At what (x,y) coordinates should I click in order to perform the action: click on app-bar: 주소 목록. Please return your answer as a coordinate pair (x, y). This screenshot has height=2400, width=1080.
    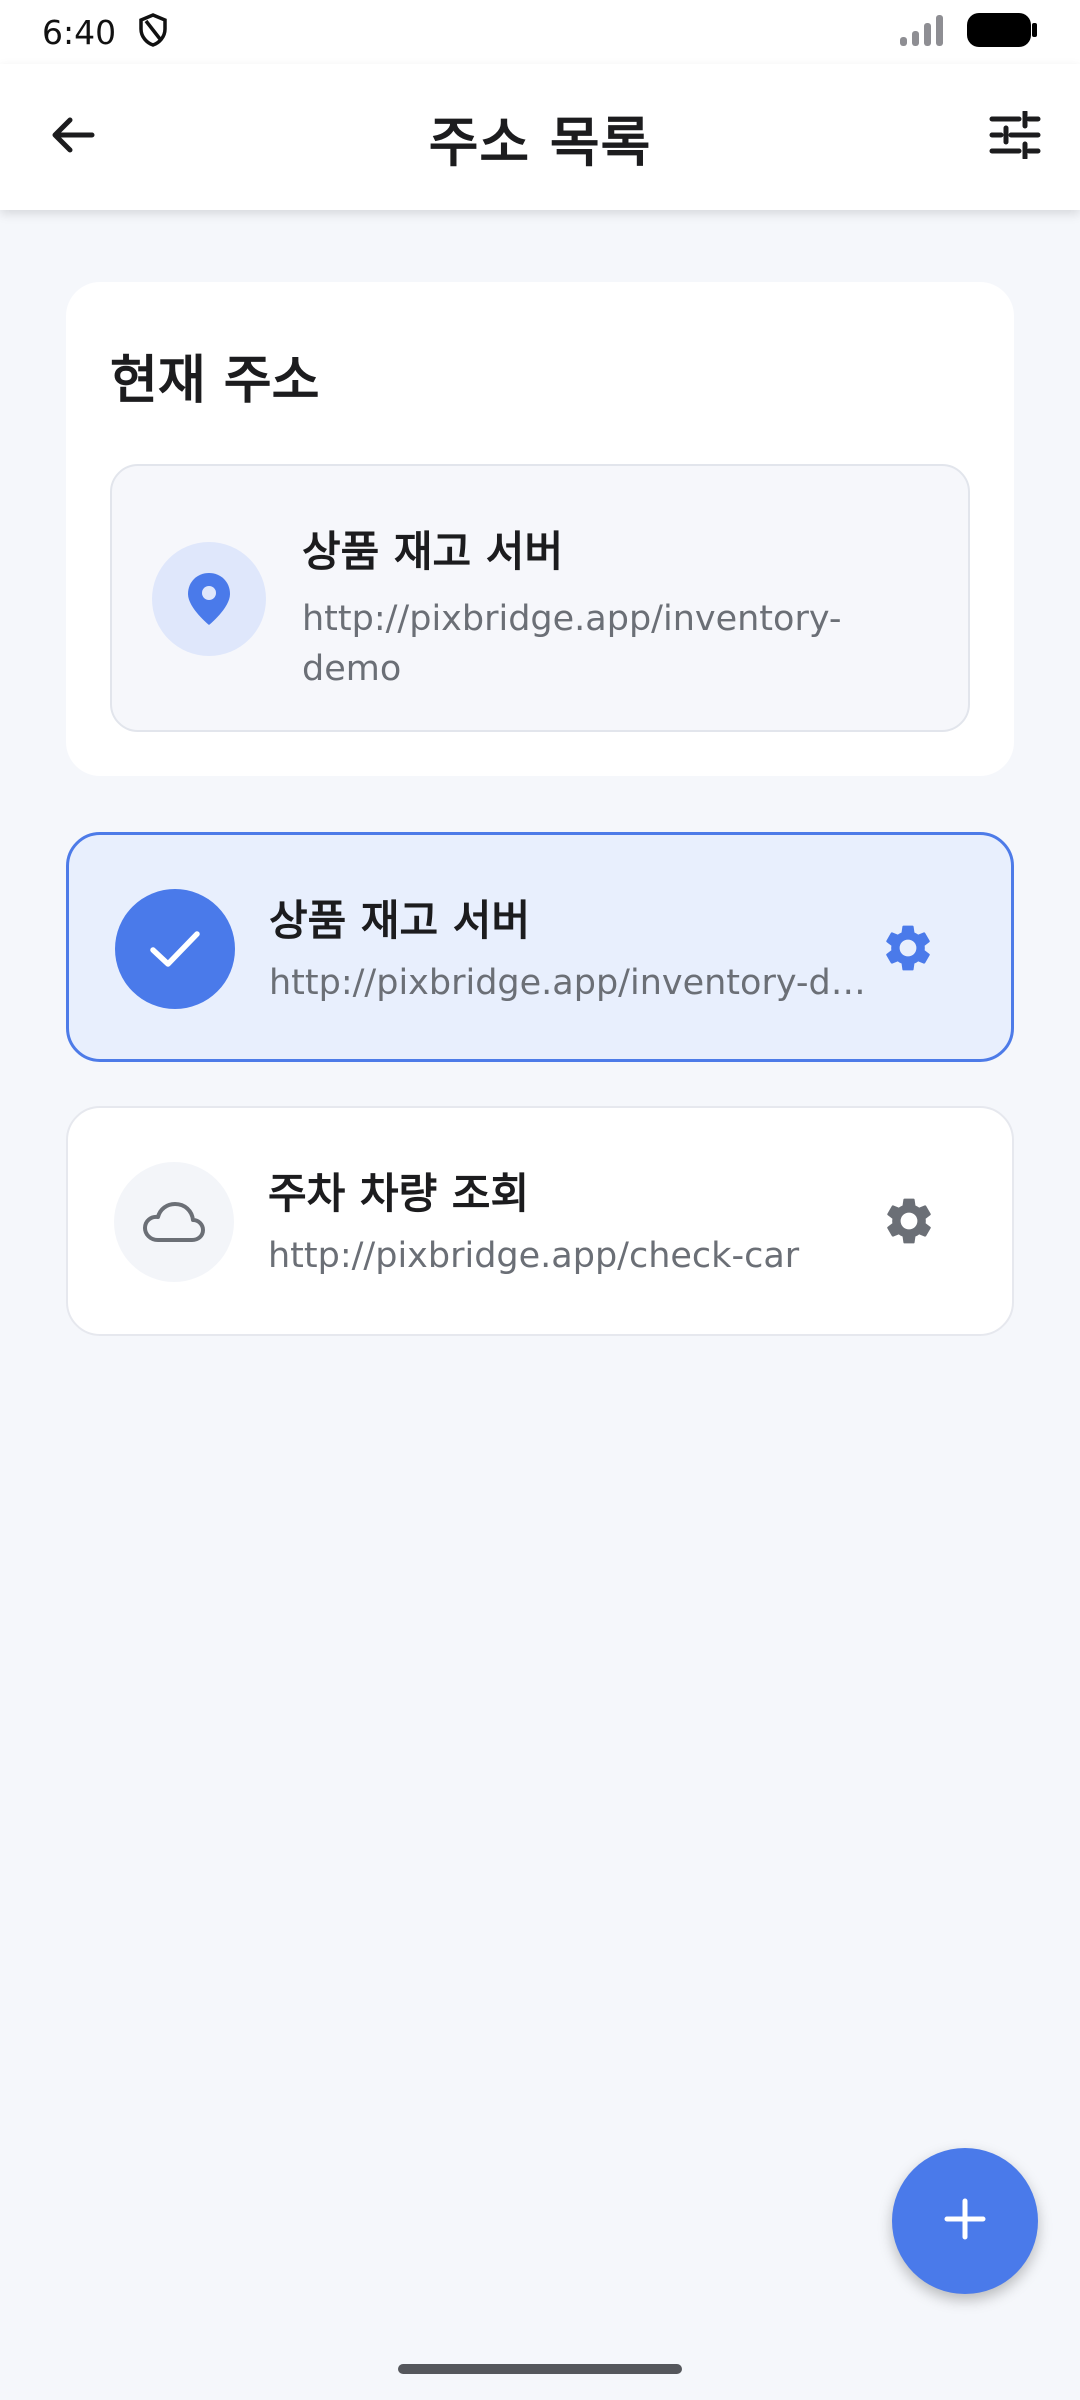
    Looking at the image, I should click on (540, 137).